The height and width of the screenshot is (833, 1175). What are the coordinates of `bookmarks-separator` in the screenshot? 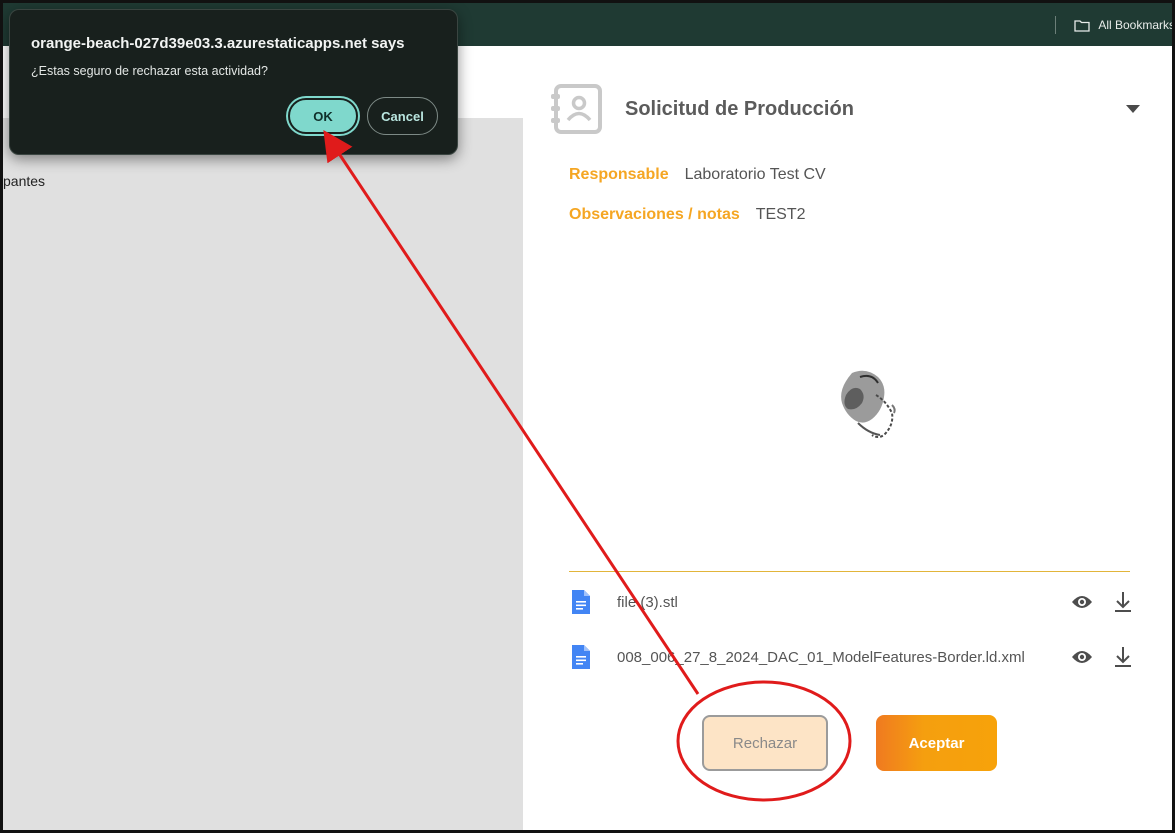 It's located at (1056, 25).